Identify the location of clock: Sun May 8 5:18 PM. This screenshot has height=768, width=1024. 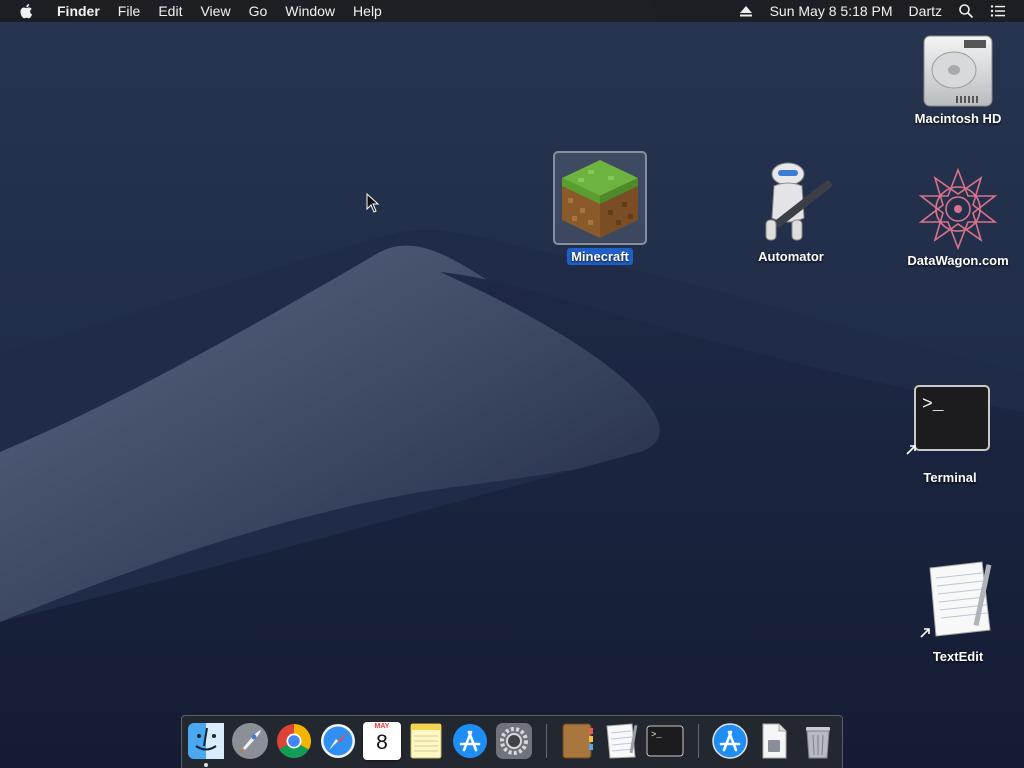
(831, 11).